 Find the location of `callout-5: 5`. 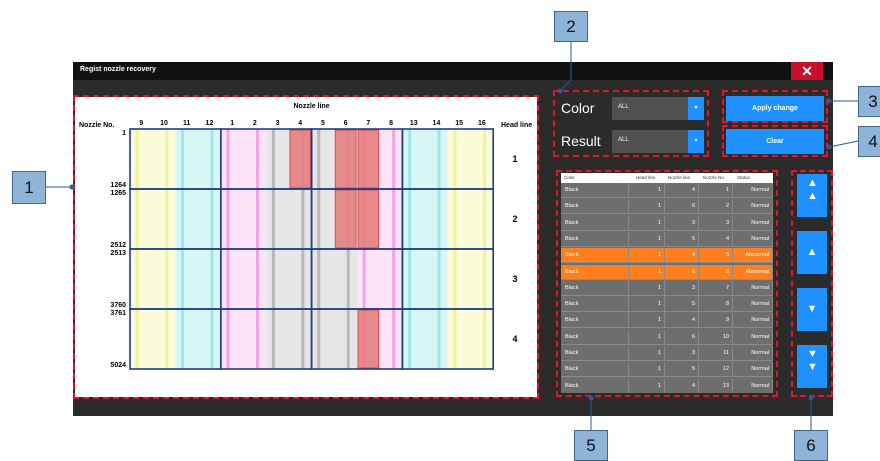

callout-5: 5 is located at coordinates (591, 445).